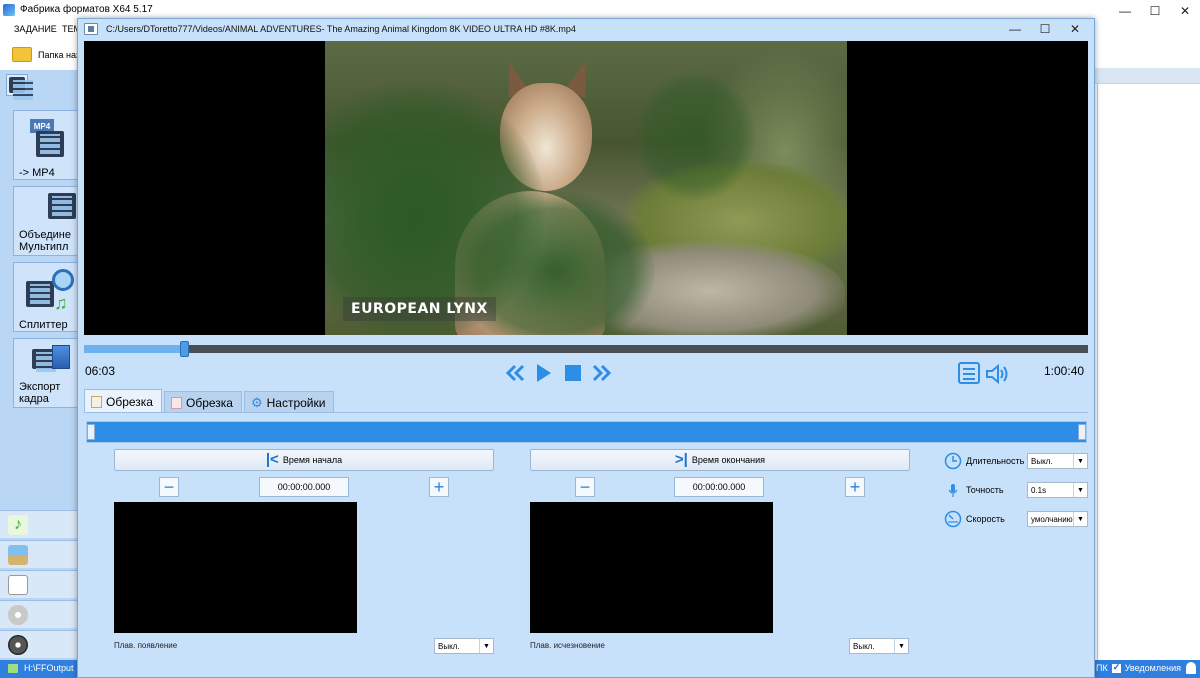 This screenshot has width=1200, height=678. What do you see at coordinates (91, 432) in the screenshot?
I see `trim-start-handle` at bounding box center [91, 432].